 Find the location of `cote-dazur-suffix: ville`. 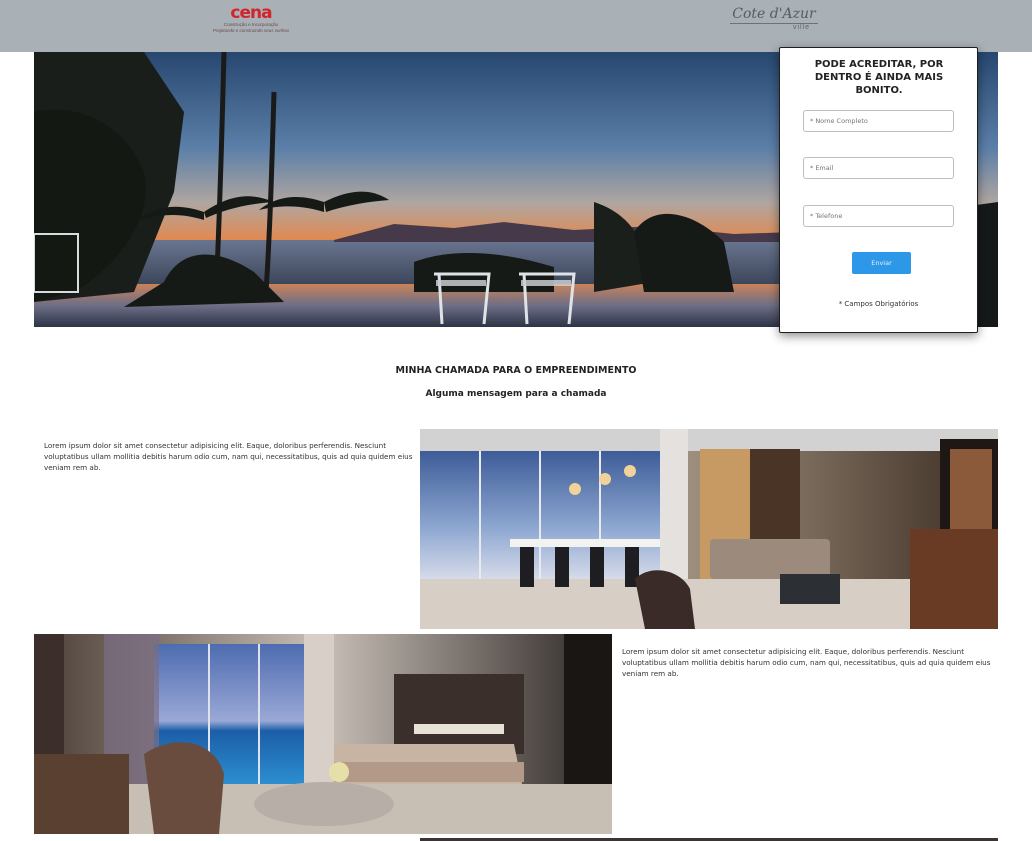

cote-dazur-suffix: ville is located at coordinates (801, 27).